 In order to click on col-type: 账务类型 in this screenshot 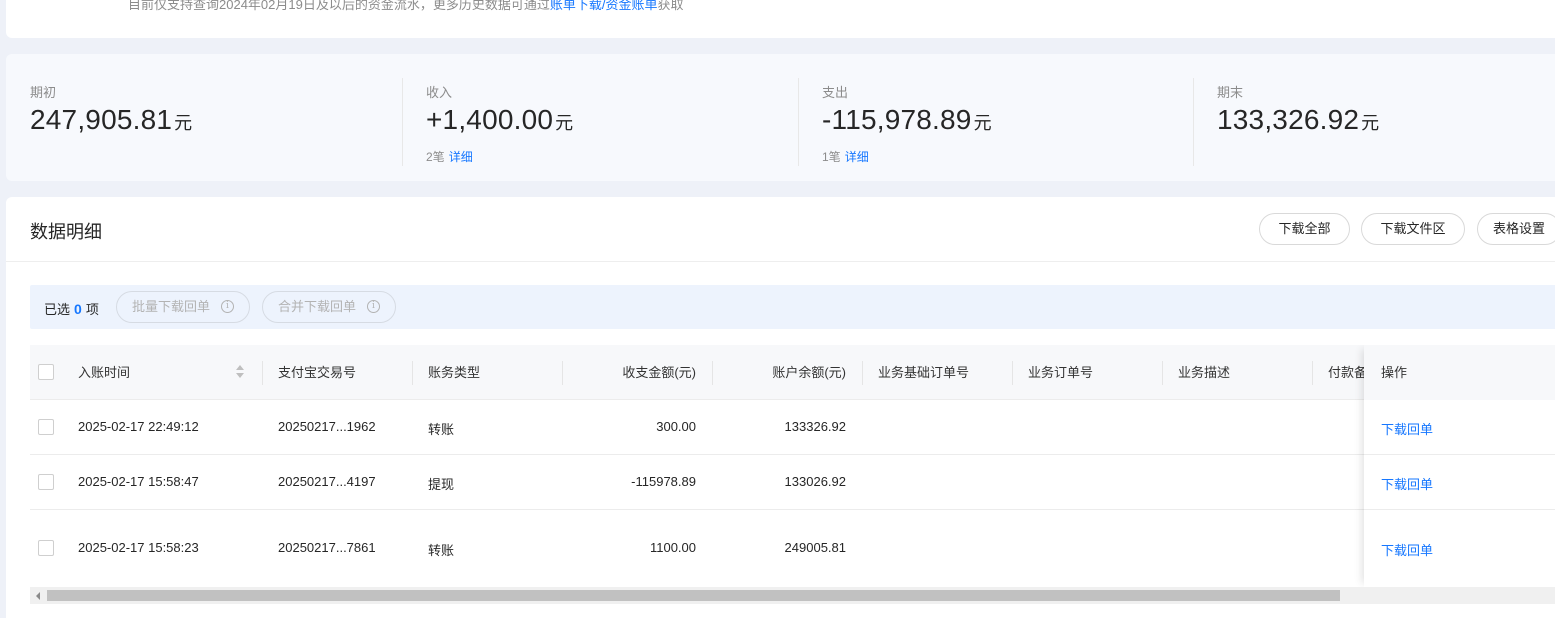, I will do `click(454, 372)`.